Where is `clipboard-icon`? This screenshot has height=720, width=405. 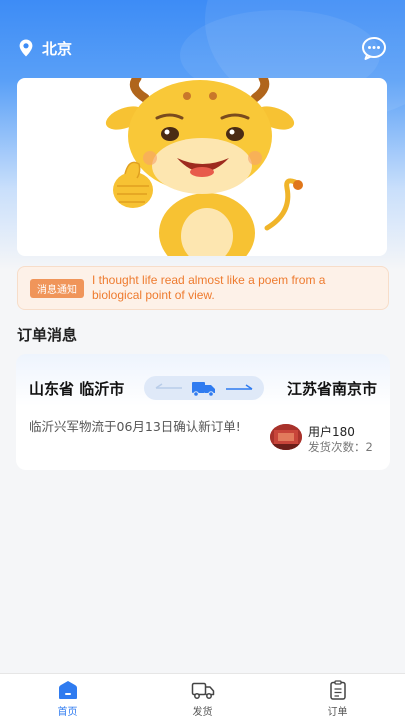 clipboard-icon is located at coordinates (337, 690).